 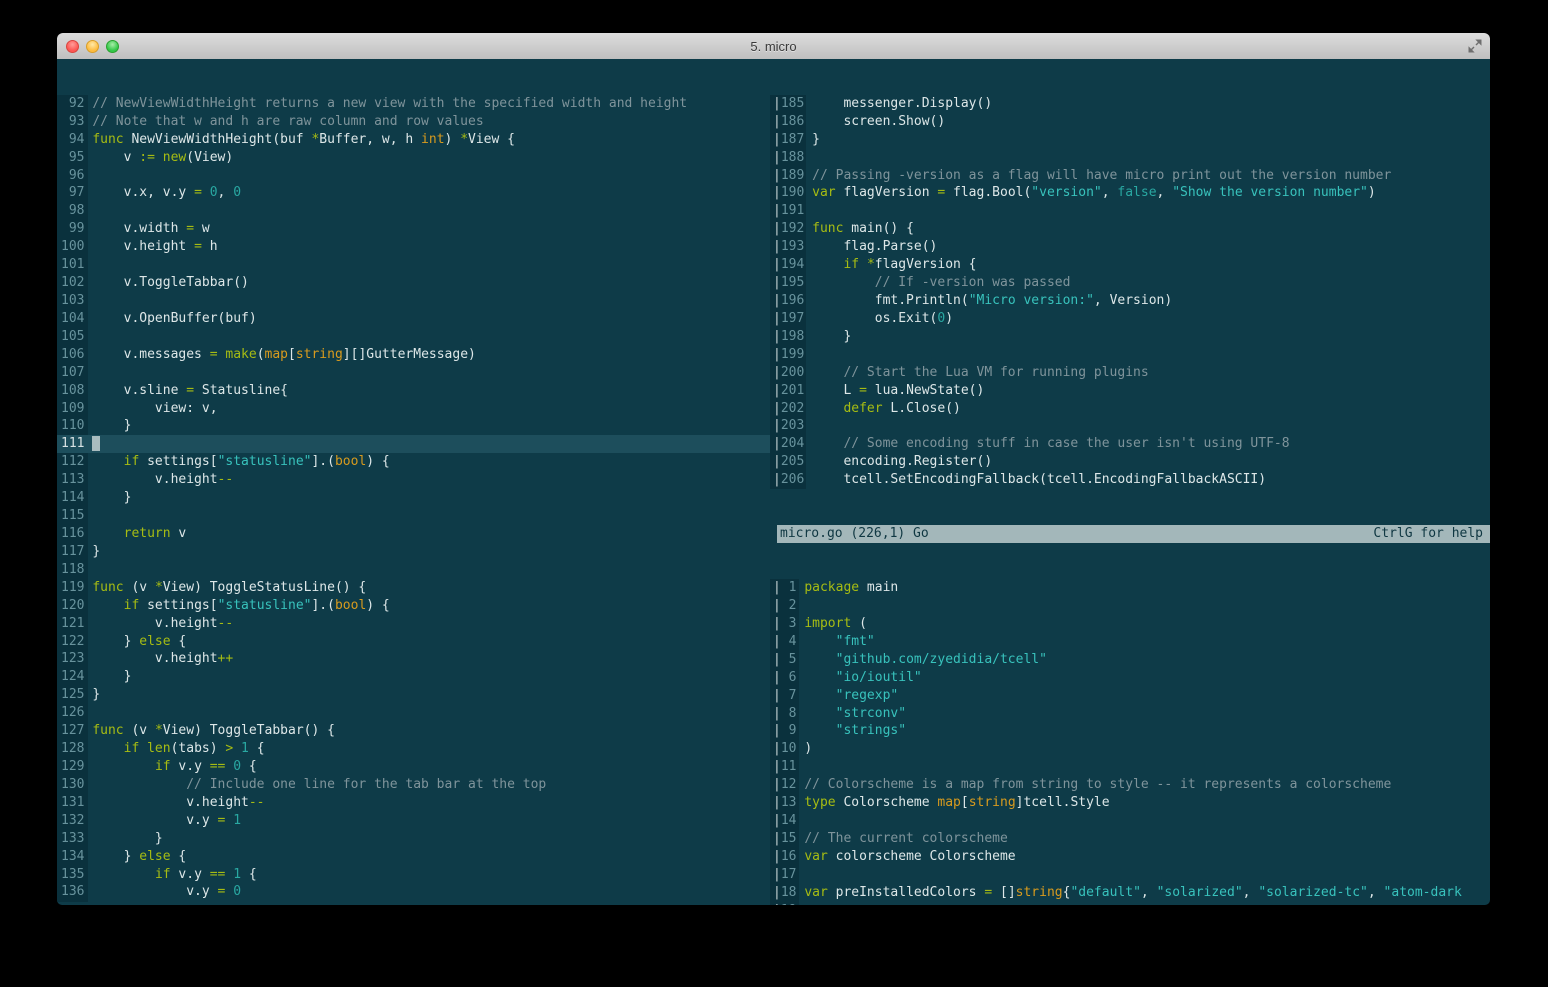 I want to click on line-number: 123, so click(x=77, y=659).